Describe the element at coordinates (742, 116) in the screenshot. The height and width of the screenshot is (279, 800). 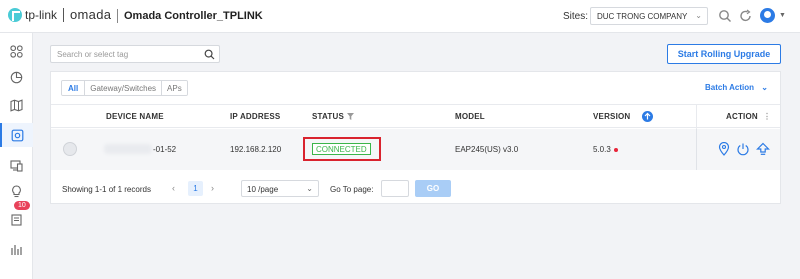
I see `column-action: ACTION` at that location.